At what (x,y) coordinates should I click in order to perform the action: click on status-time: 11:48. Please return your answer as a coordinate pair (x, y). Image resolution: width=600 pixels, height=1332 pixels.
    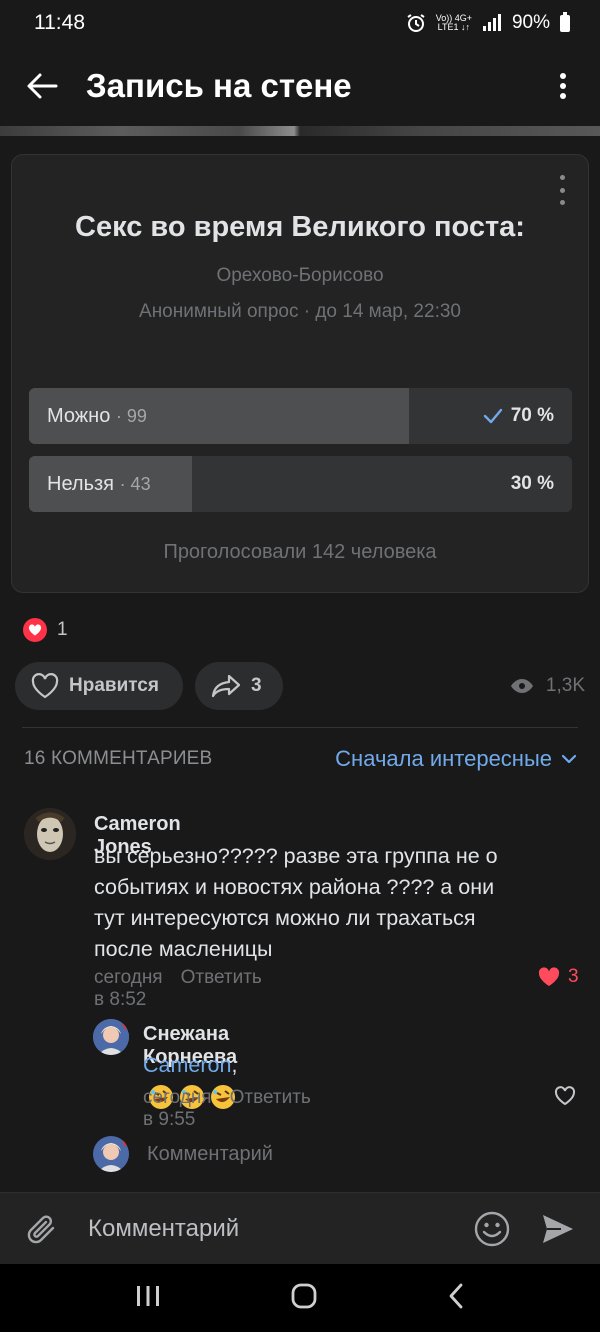
    Looking at the image, I should click on (59, 22).